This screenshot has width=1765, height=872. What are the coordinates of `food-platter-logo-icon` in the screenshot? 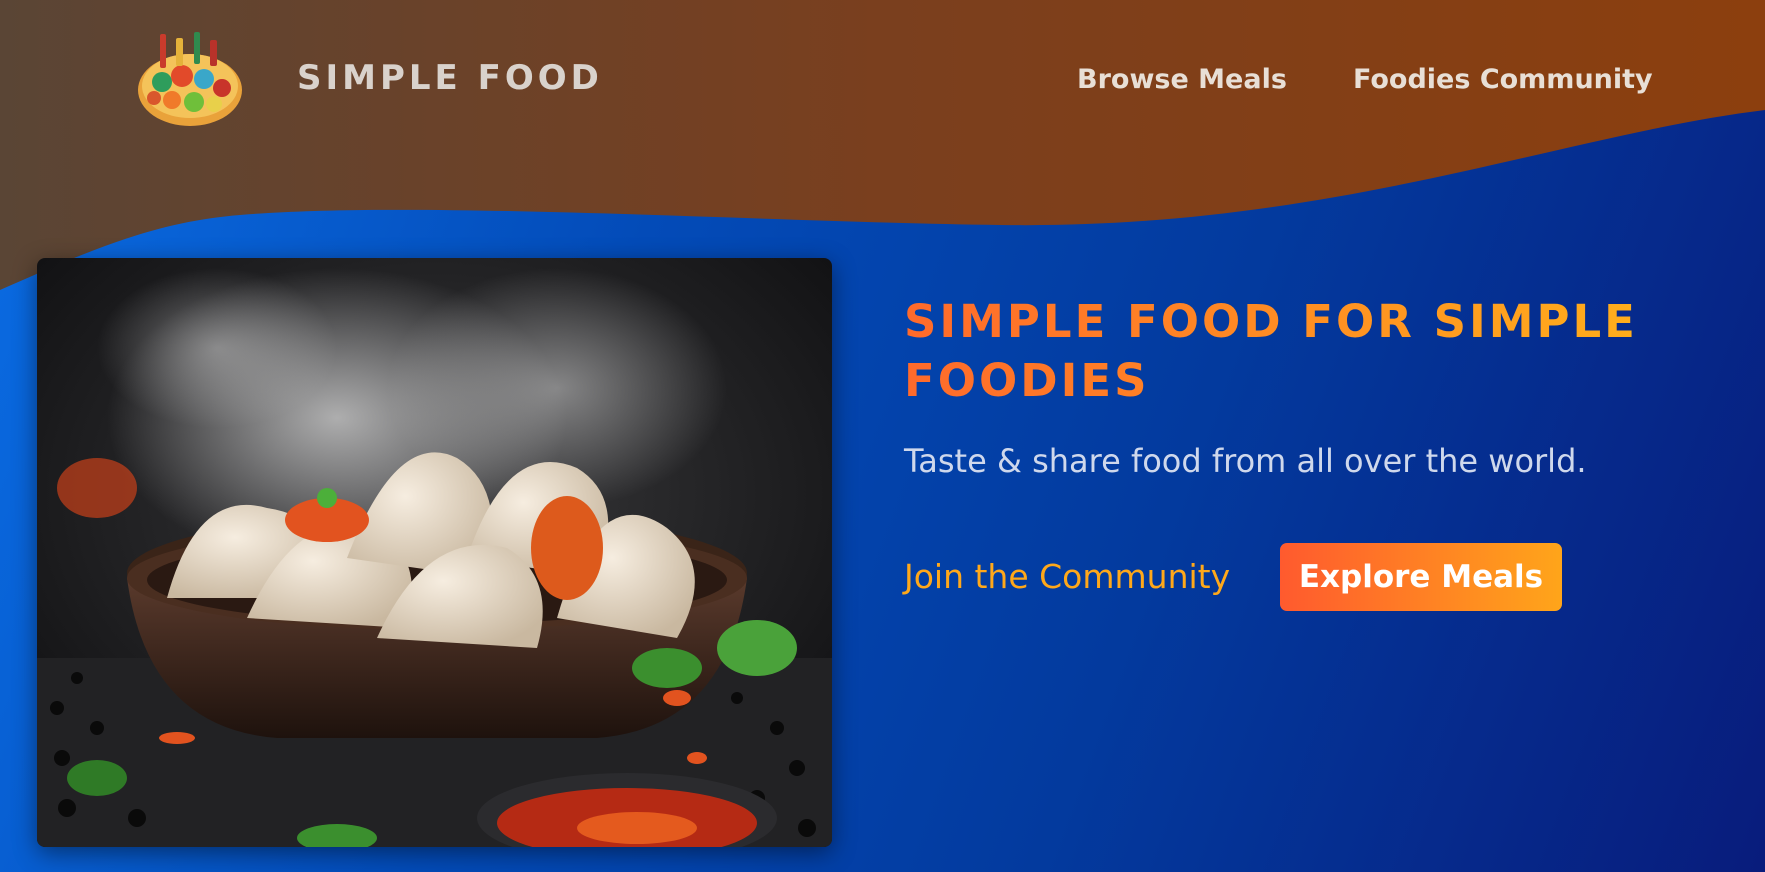 It's located at (191, 78).